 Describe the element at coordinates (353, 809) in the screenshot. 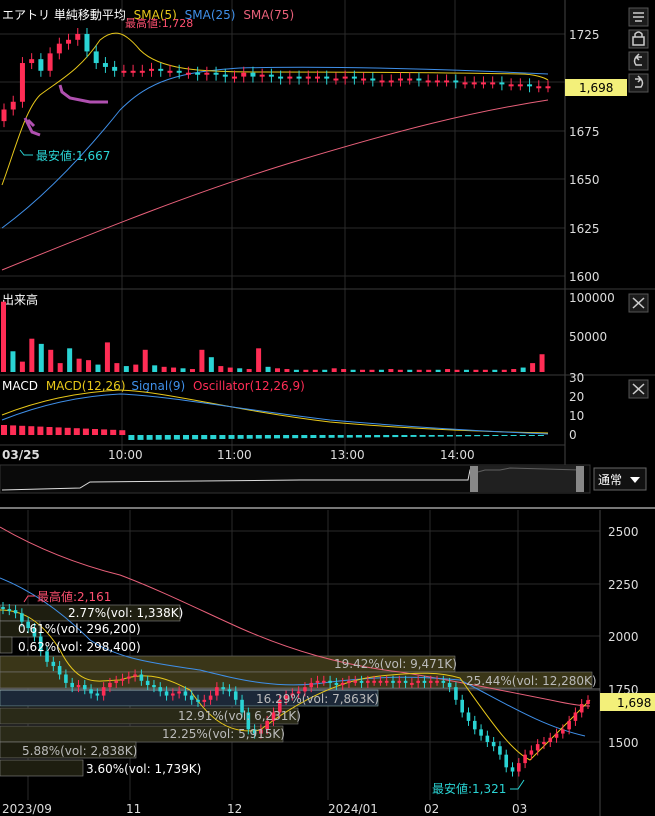

I see `x-tick-label: 2024/01` at that location.